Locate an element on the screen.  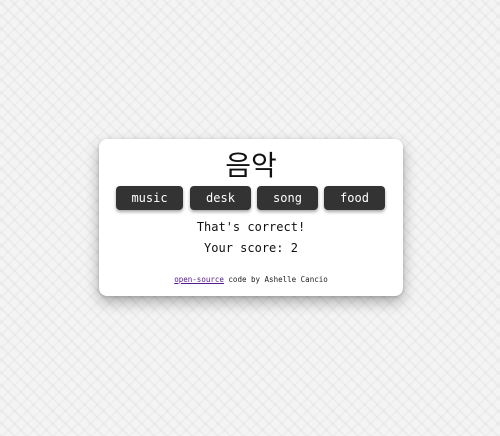
credit-text: code by Ashelle Cancio is located at coordinates (275, 279).